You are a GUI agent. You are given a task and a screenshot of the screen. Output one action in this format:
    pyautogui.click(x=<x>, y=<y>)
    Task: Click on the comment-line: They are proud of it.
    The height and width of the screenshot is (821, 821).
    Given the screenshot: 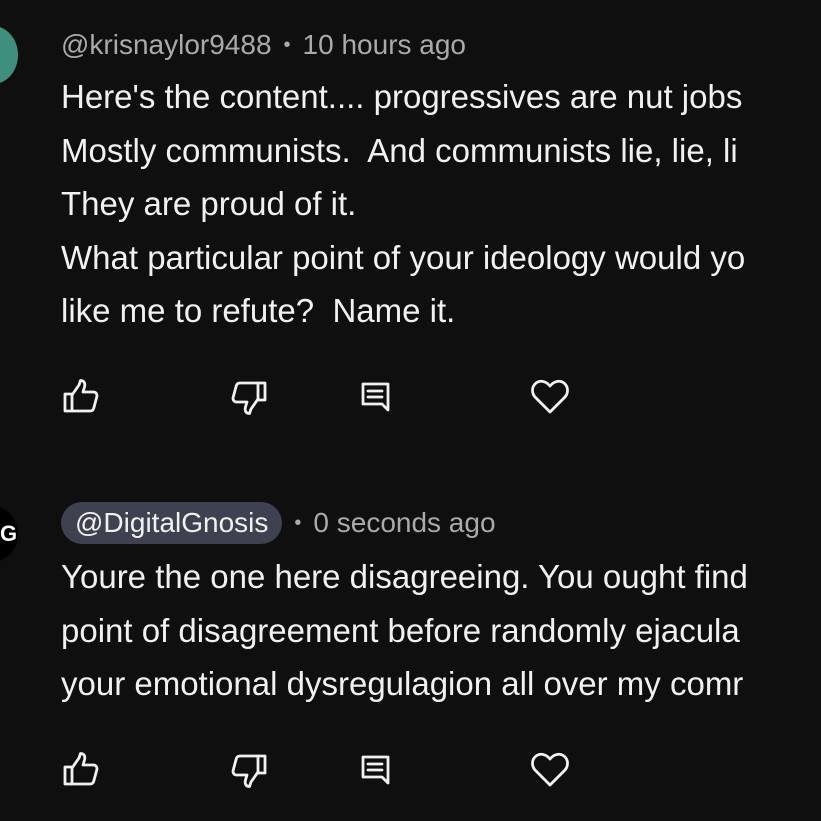 What is the action you would take?
    pyautogui.click(x=209, y=203)
    